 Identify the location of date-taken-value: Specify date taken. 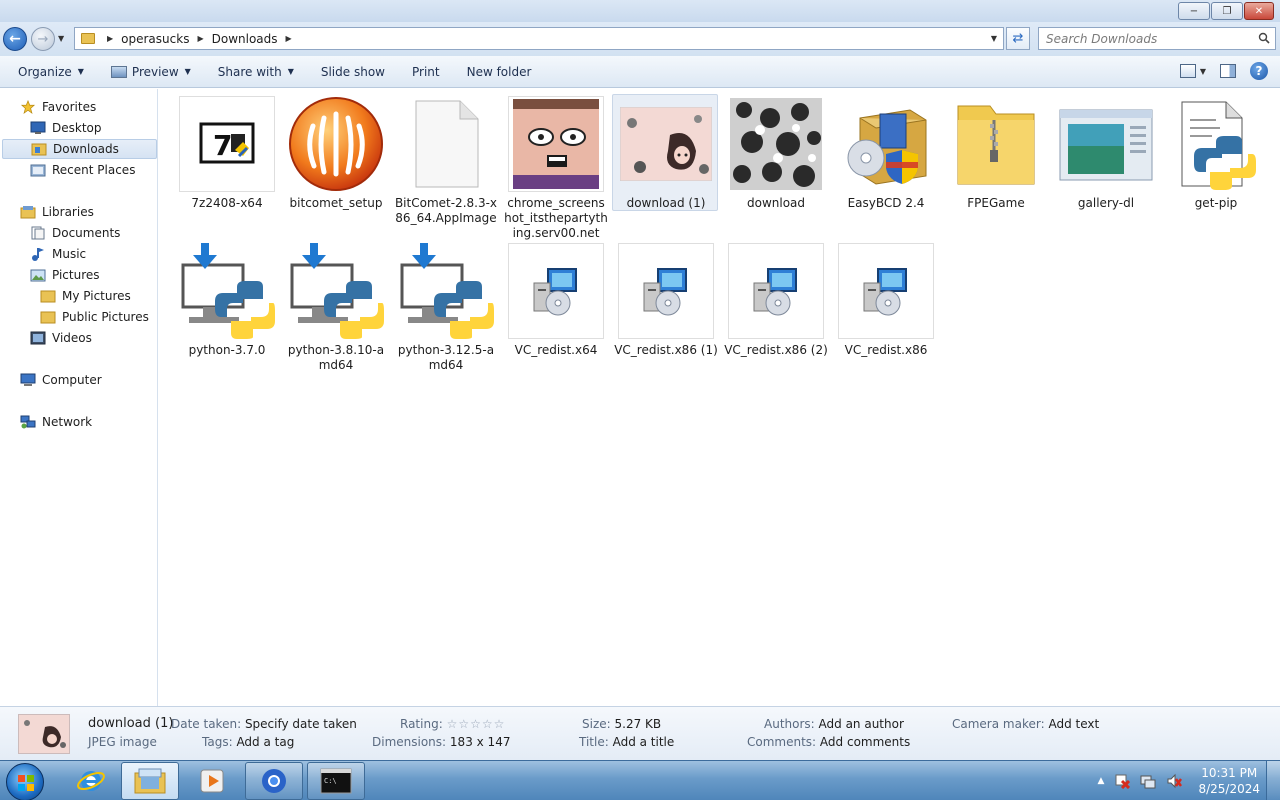
(301, 724).